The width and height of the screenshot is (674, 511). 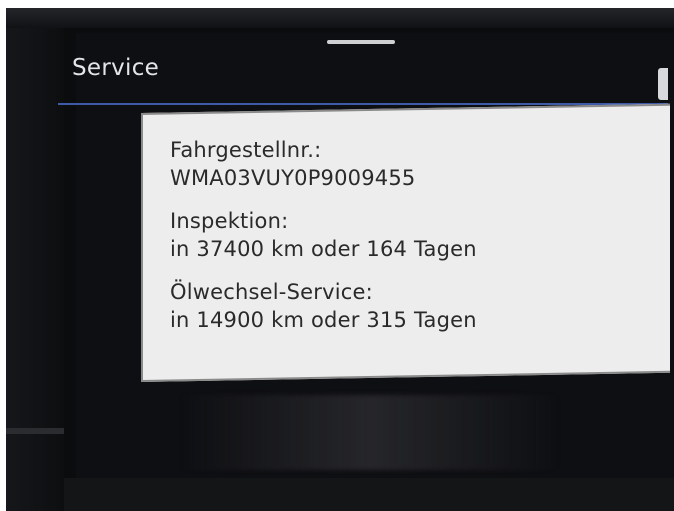 What do you see at coordinates (361, 42) in the screenshot?
I see `pull-down-handle` at bounding box center [361, 42].